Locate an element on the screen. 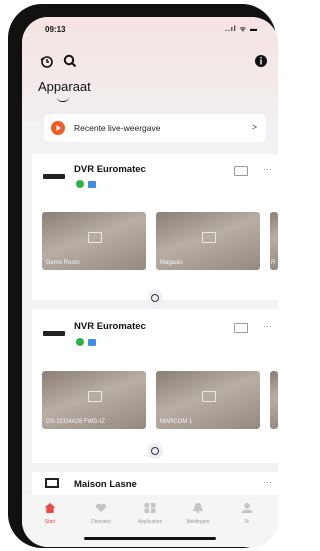  tab-ik: Ik is located at coordinates (247, 514).